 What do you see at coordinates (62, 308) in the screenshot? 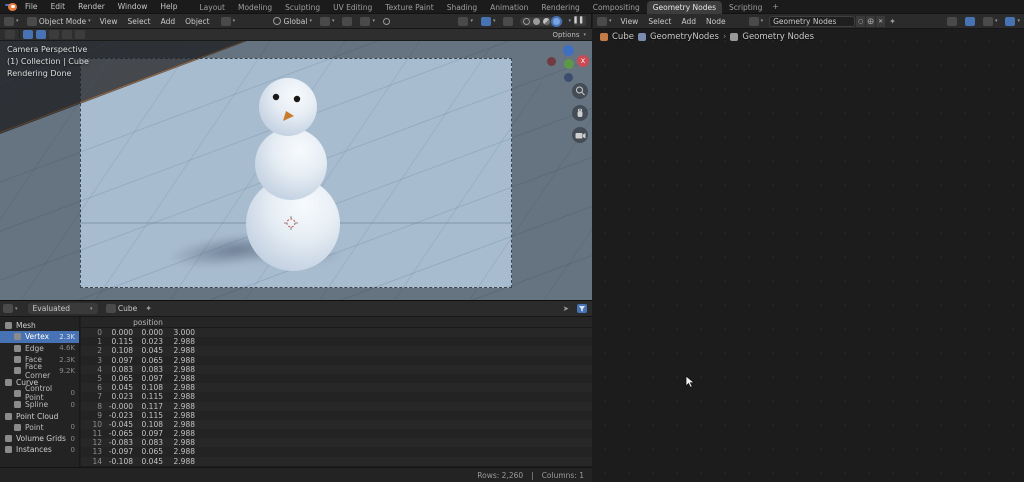
I see `dataset-dropdown: Evaluated ▾` at bounding box center [62, 308].